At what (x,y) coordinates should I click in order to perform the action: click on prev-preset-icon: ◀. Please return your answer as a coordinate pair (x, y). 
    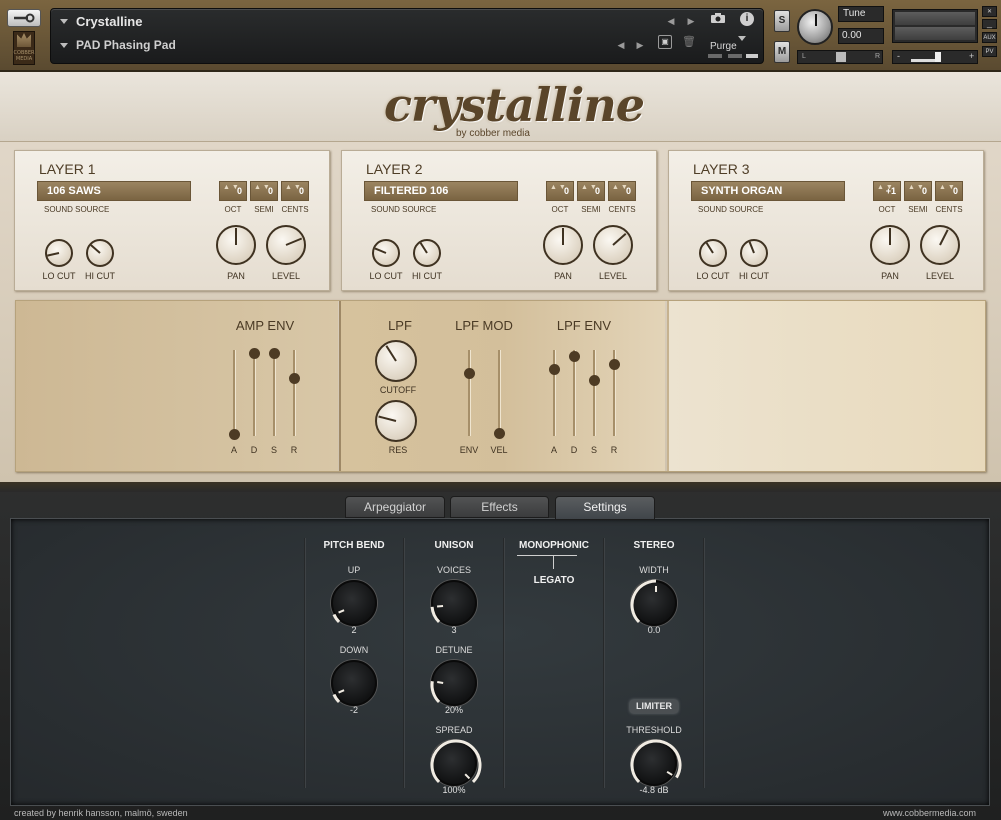
    Looking at the image, I should click on (621, 45).